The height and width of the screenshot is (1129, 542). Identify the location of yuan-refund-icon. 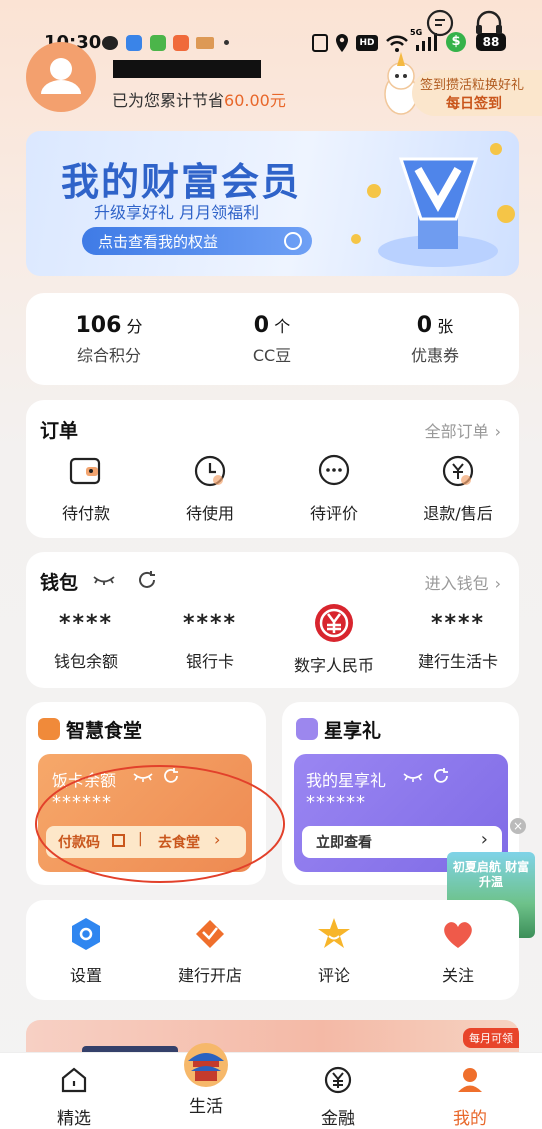
(458, 471).